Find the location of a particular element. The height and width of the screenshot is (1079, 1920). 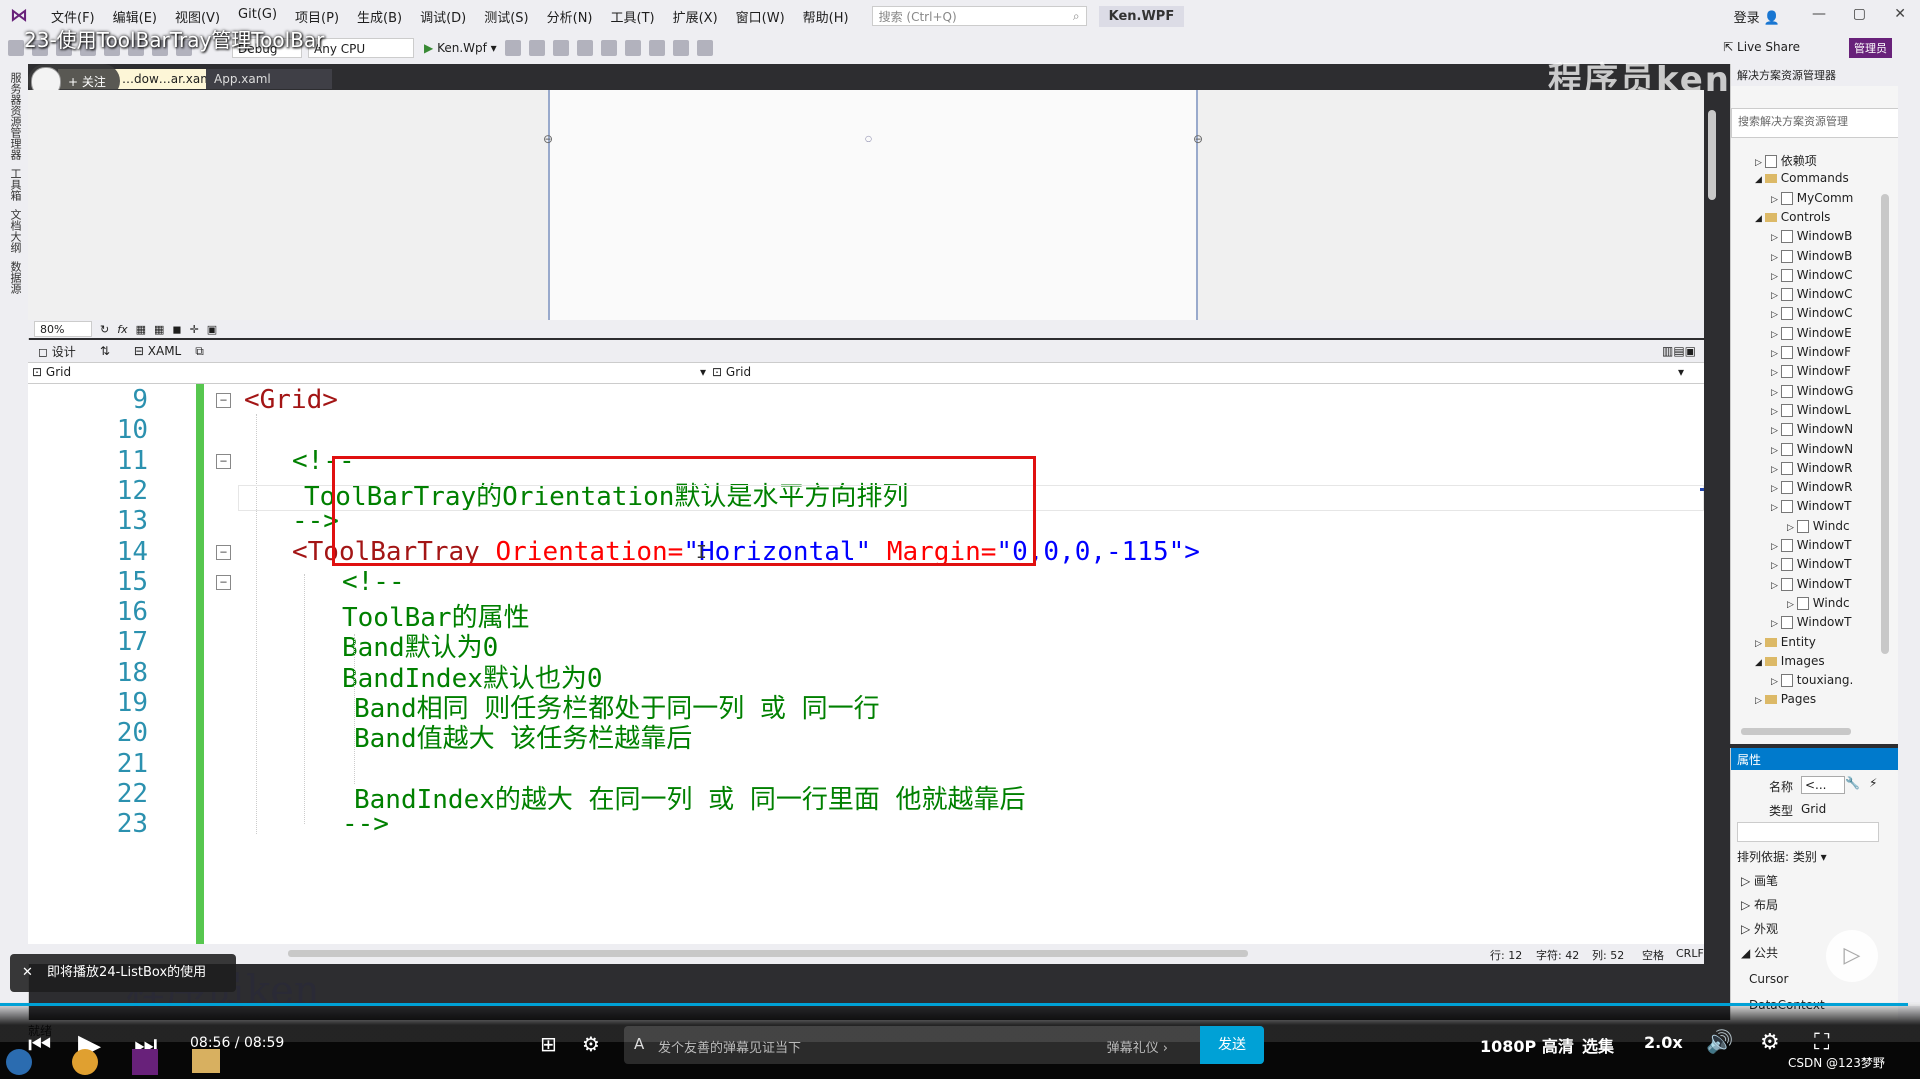

artboard-icon: ◼ is located at coordinates (176, 329).